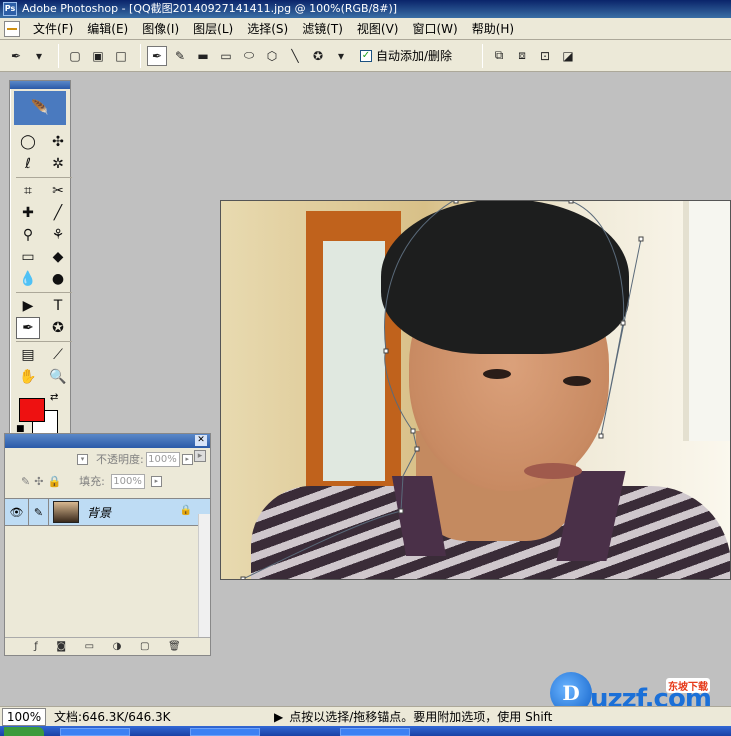 The width and height of the screenshot is (731, 736). Describe the element at coordinates (36, 646) in the screenshot. I see `layer-style-icon: ƒ` at that location.